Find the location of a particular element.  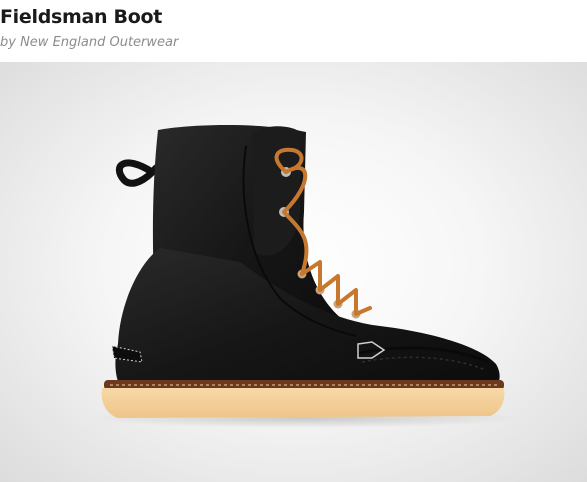

product-byline: by New England Outerwear is located at coordinates (89, 42).